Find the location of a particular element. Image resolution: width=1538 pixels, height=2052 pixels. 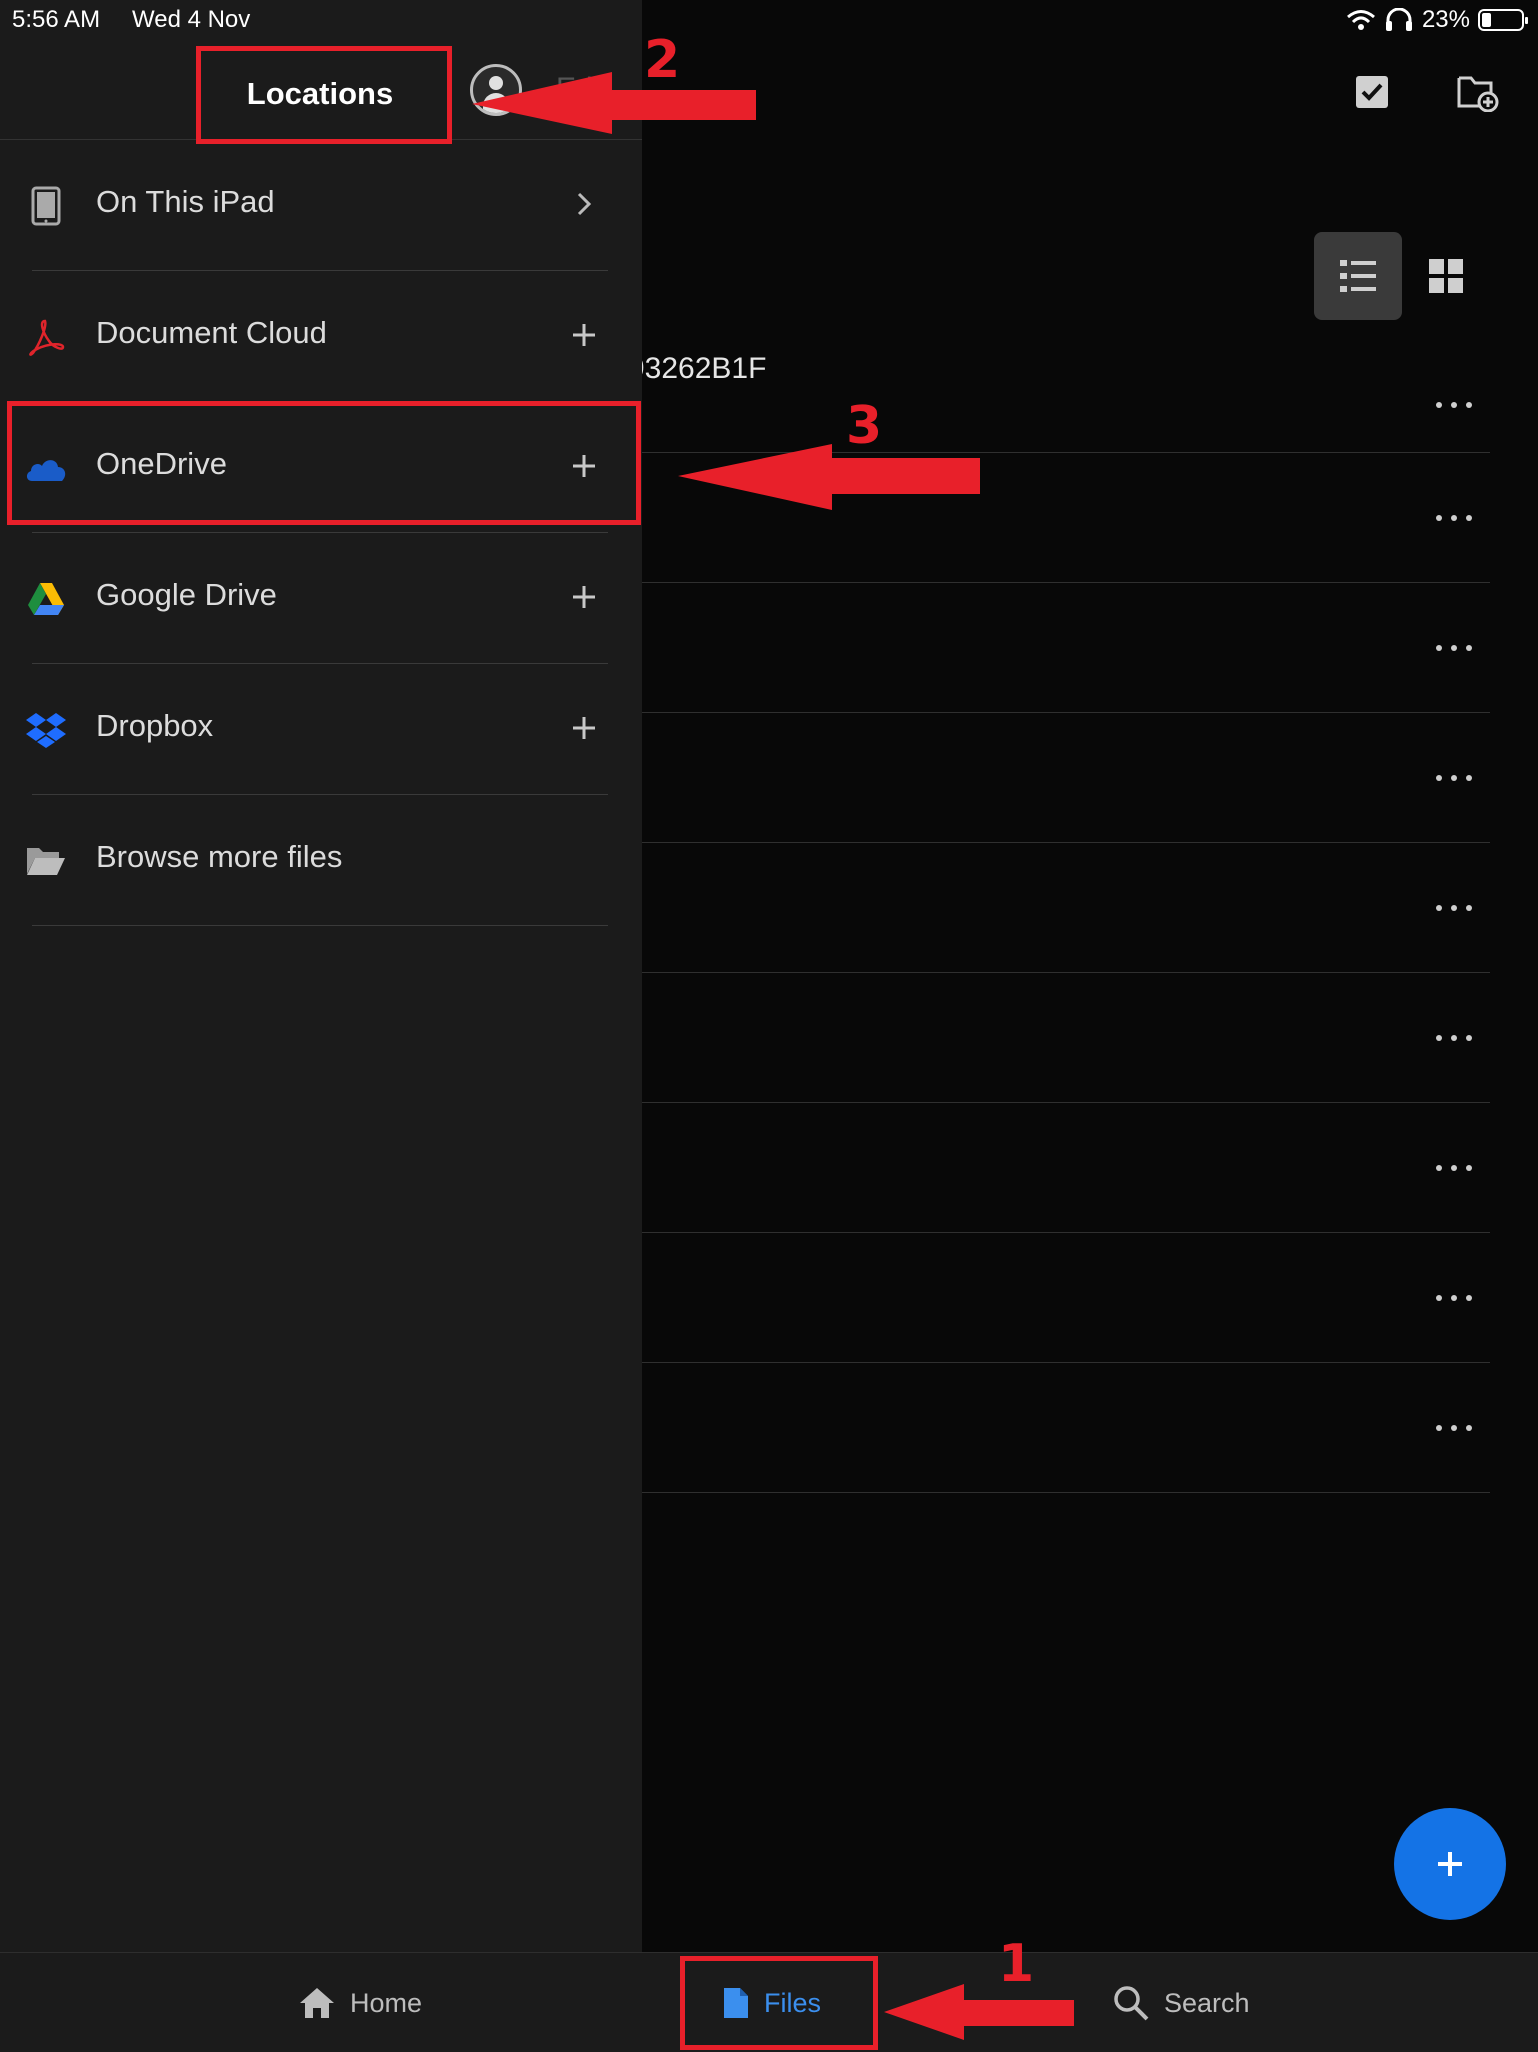

new-folder-icon is located at coordinates (1478, 92).